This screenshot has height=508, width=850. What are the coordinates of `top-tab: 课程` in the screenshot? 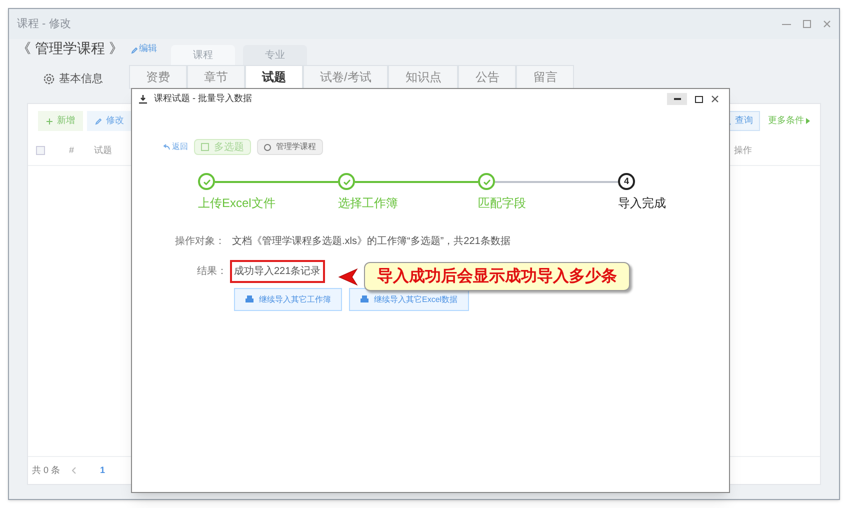 It's located at (202, 55).